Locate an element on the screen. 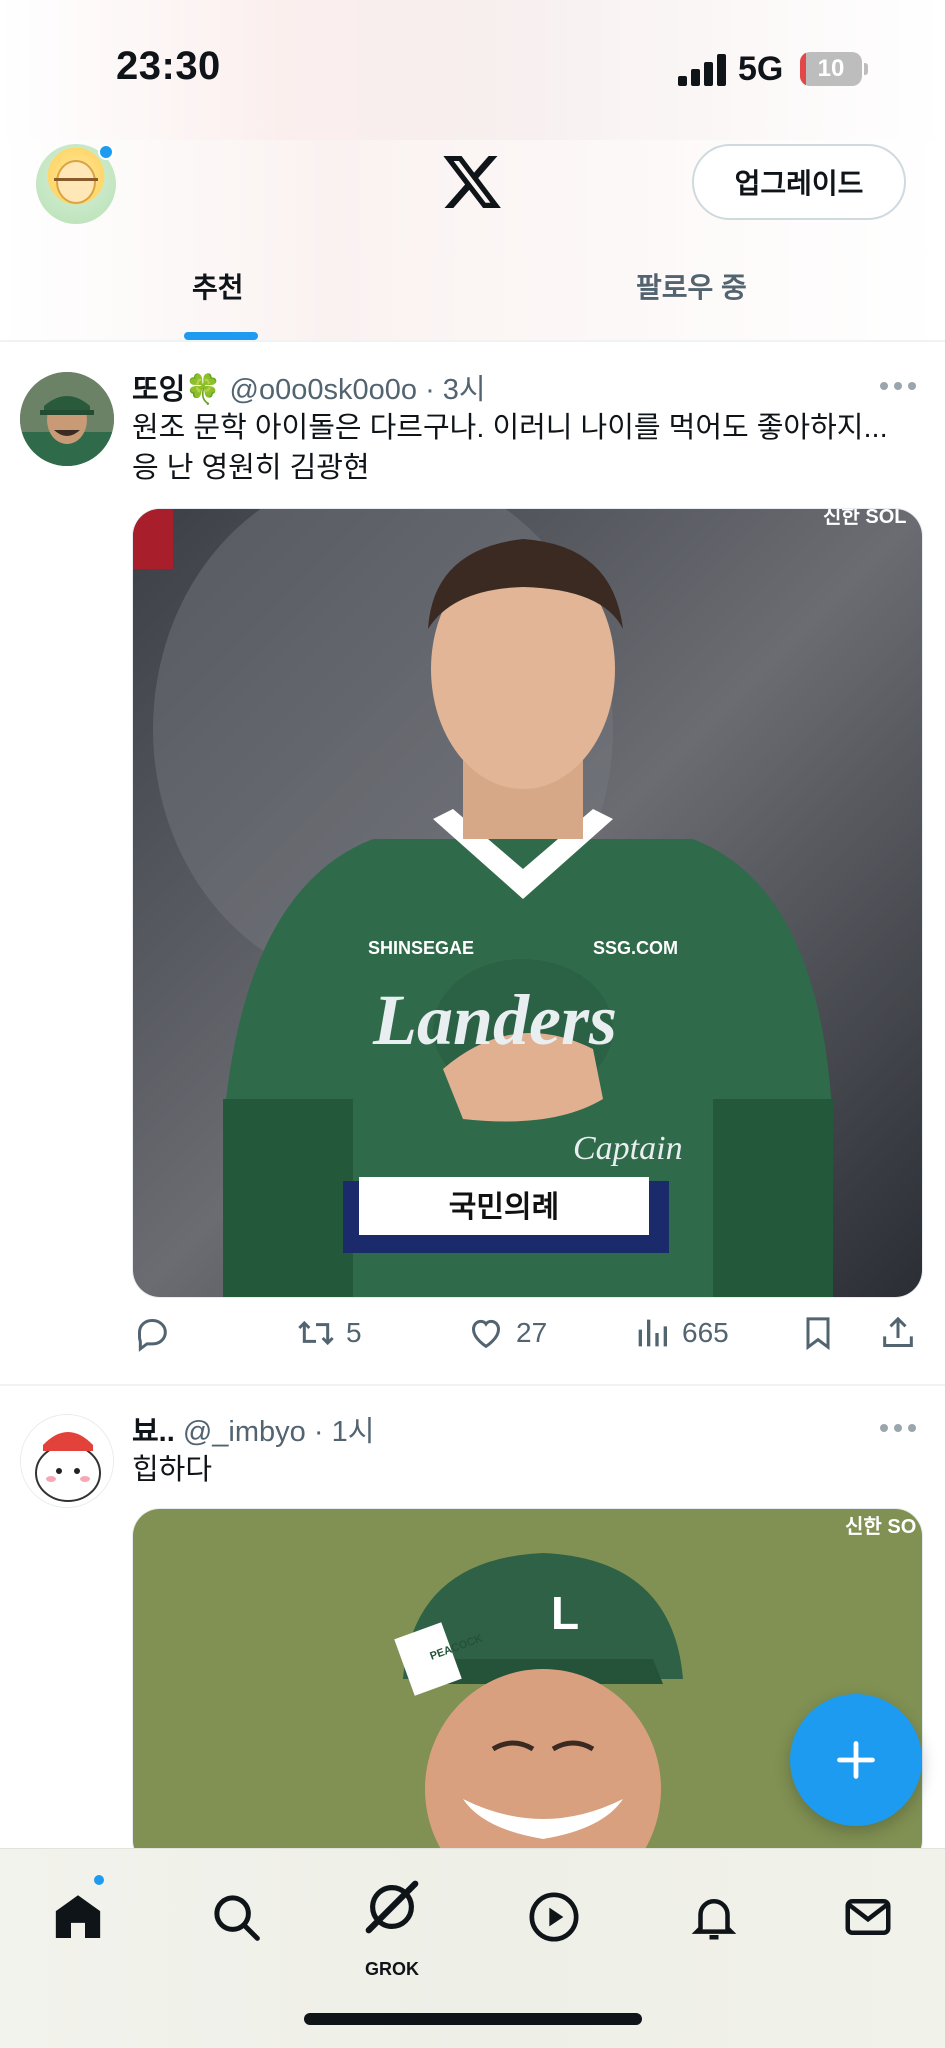 The image size is (945, 2048). author-handle: @_imbyo is located at coordinates (244, 1432).